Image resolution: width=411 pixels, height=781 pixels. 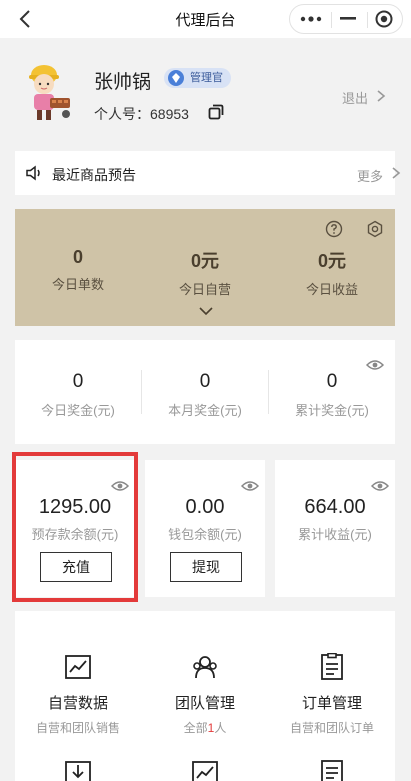 I want to click on today-stats-card: 0 今日单数 0元 今日自营 0元 今日收益, so click(x=205, y=267).